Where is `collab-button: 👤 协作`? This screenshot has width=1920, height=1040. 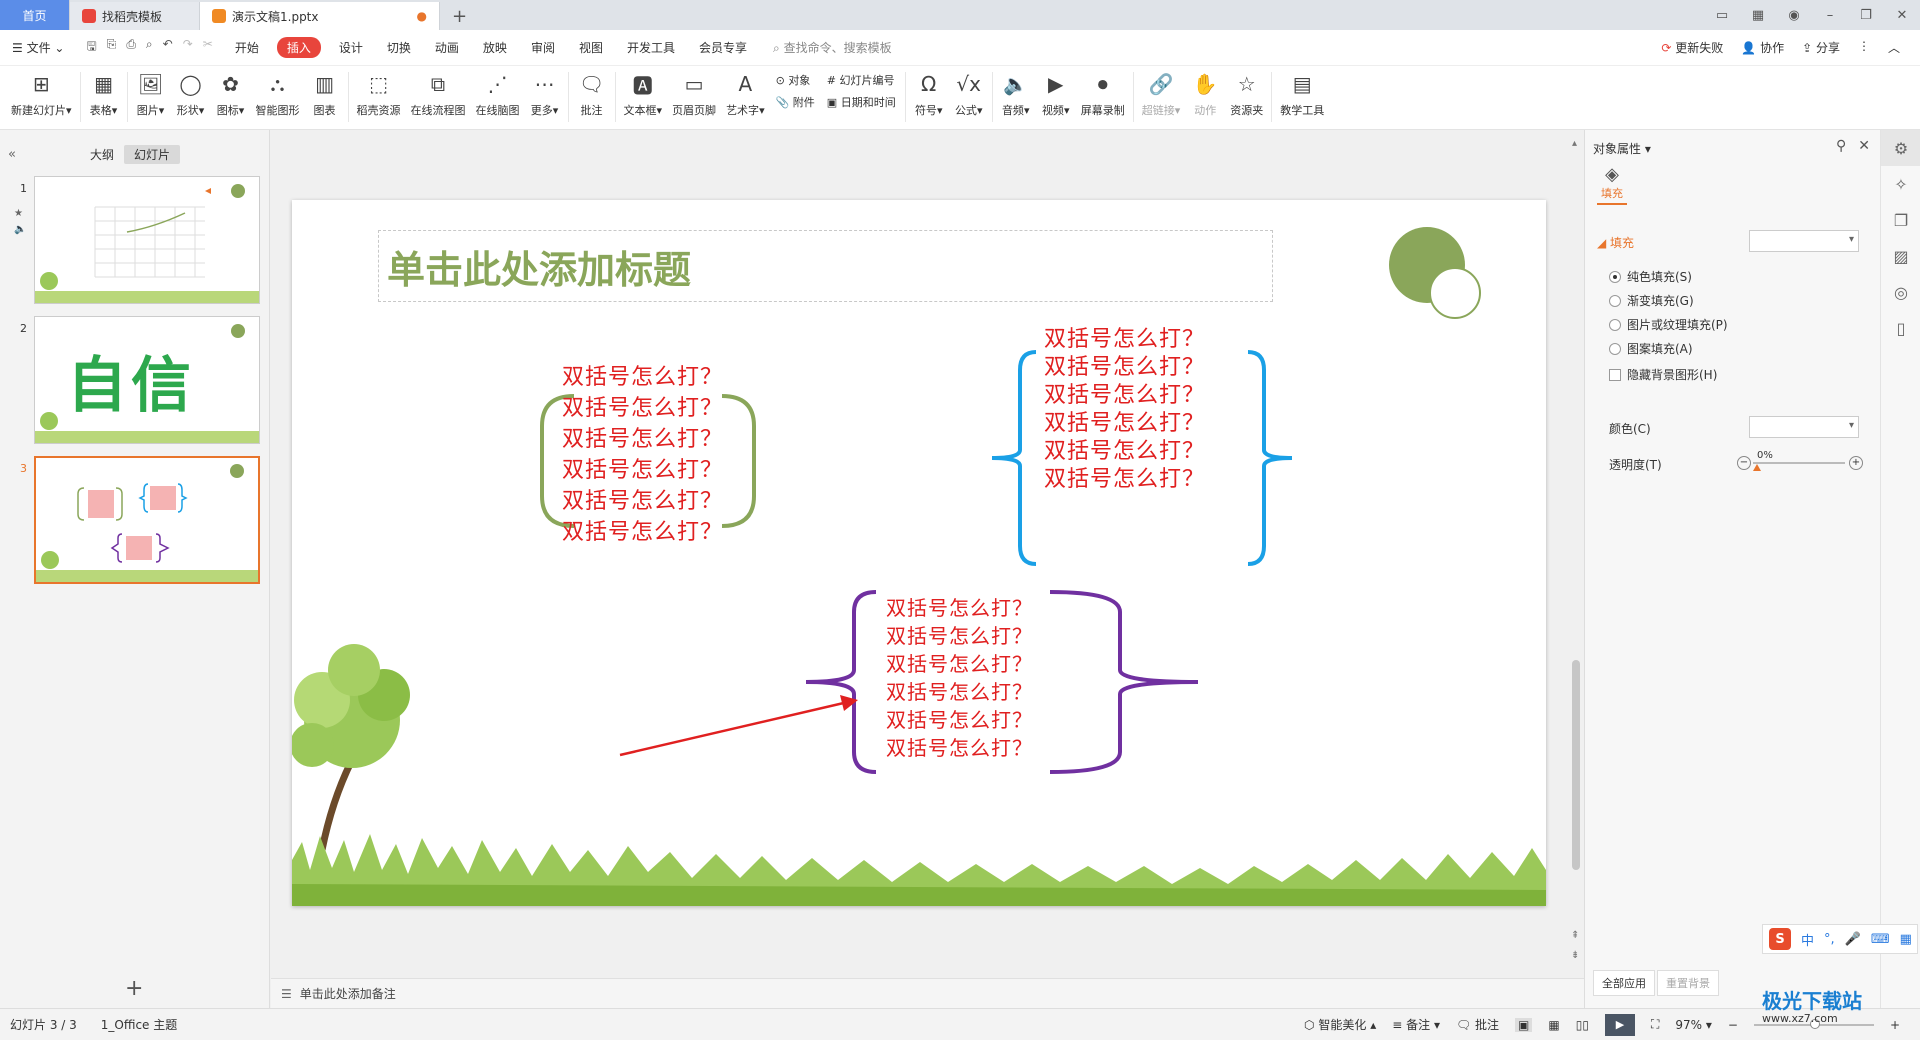 collab-button: 👤 协作 is located at coordinates (1762, 47).